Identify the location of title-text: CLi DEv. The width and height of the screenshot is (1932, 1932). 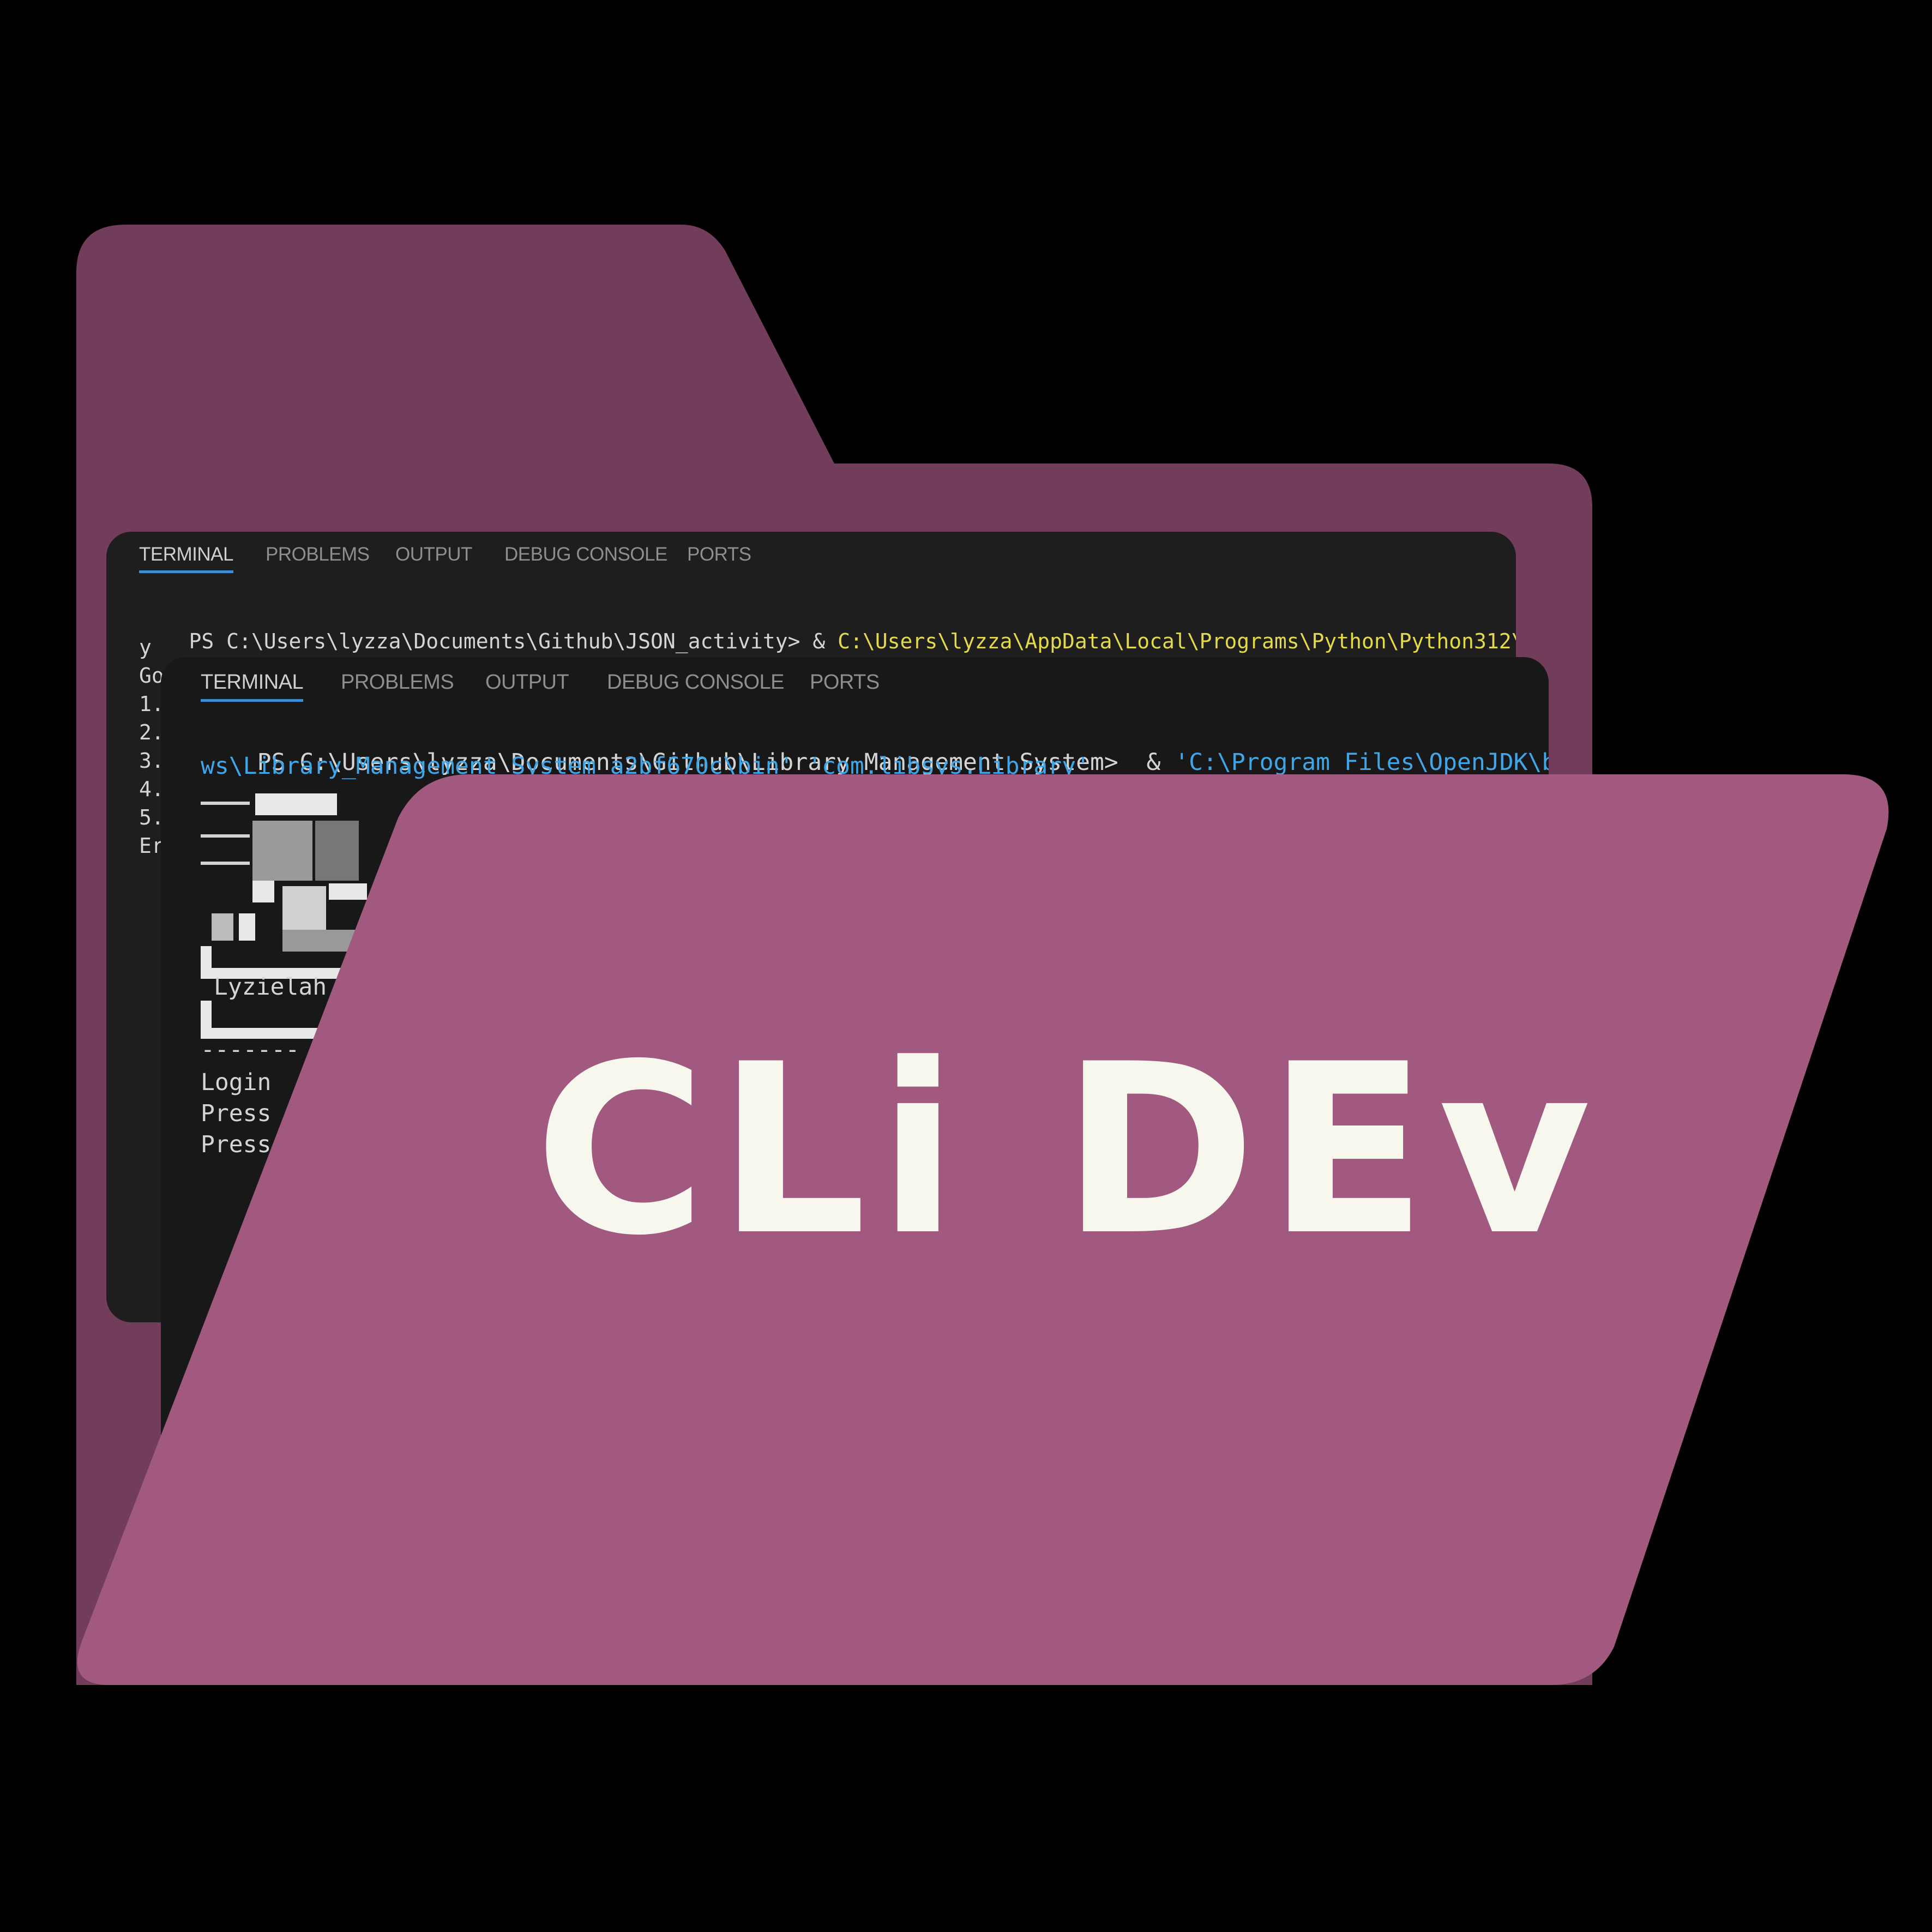
(1068, 1150).